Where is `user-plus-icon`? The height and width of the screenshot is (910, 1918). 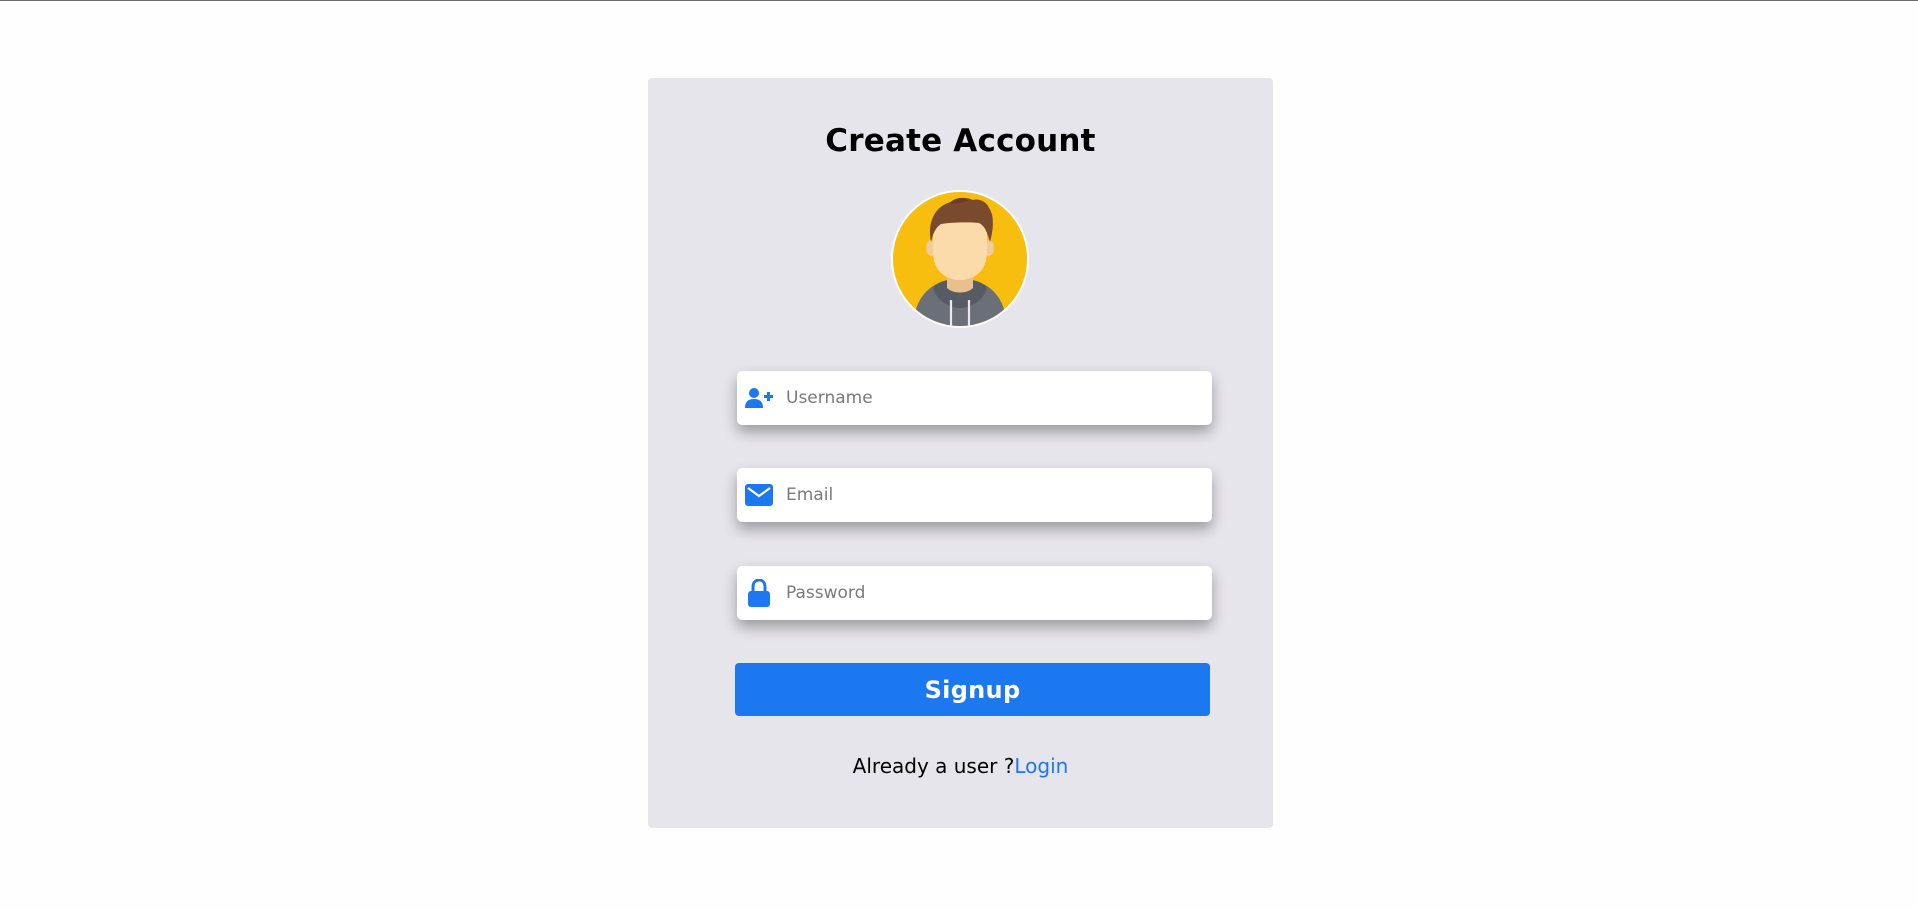 user-plus-icon is located at coordinates (759, 398).